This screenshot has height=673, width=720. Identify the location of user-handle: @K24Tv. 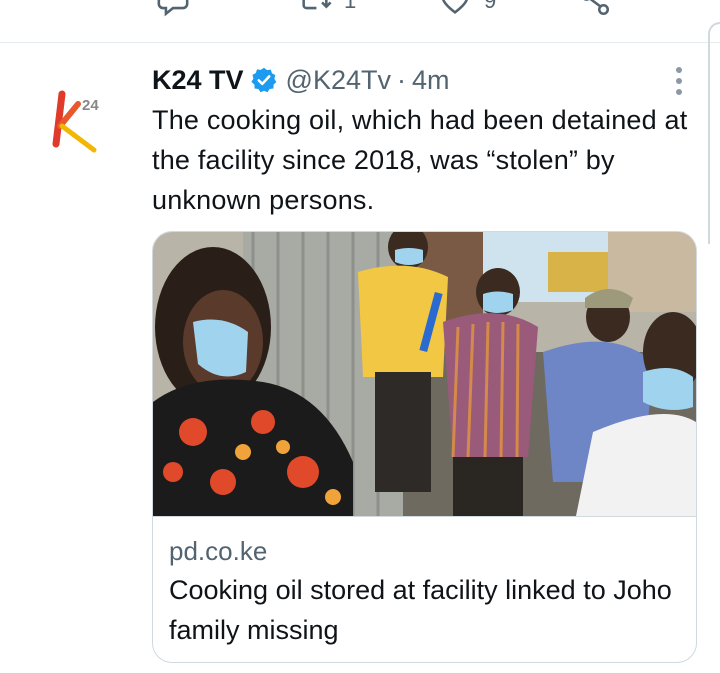
(338, 80).